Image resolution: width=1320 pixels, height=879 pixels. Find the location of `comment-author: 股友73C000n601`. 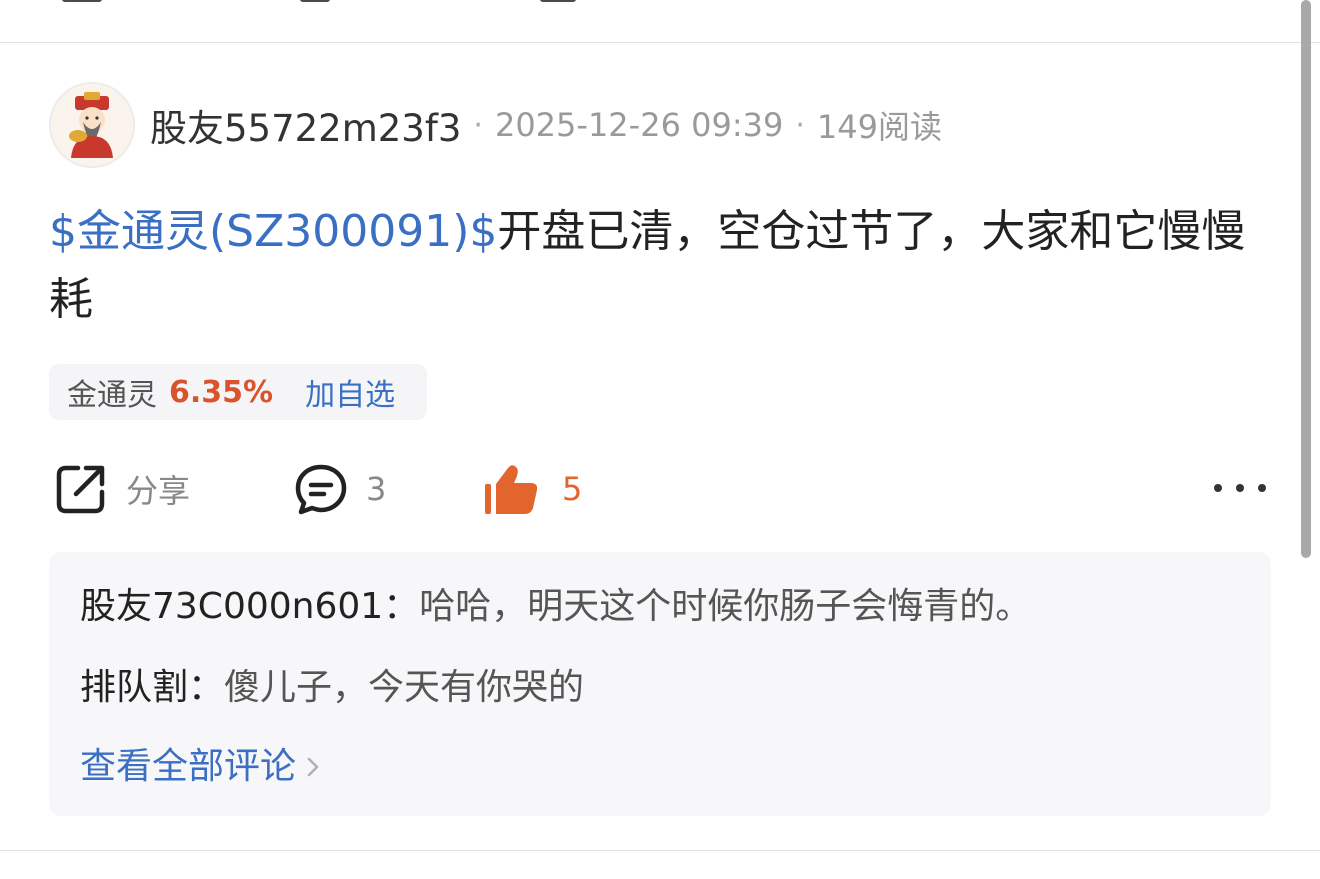

comment-author: 股友73C000n601 is located at coordinates (231, 606).